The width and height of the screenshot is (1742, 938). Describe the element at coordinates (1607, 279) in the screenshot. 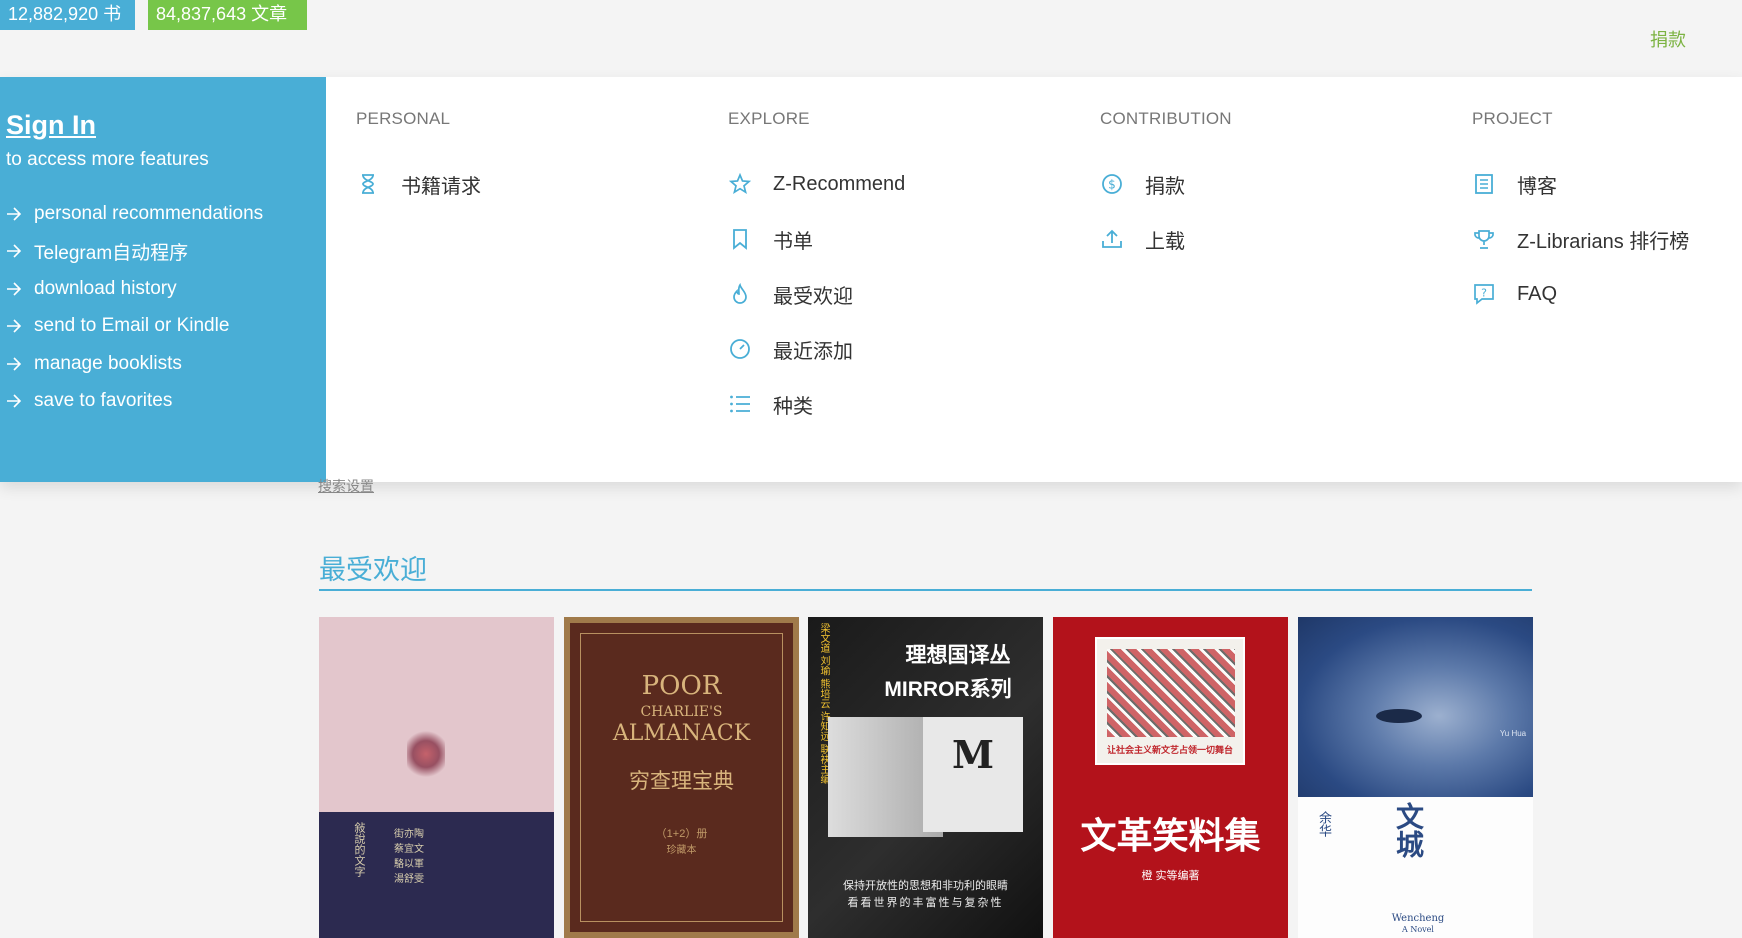

I see `menu-column-project: PROJECT 博客 Z-Librarians 排行榜 ? FAQ` at that location.